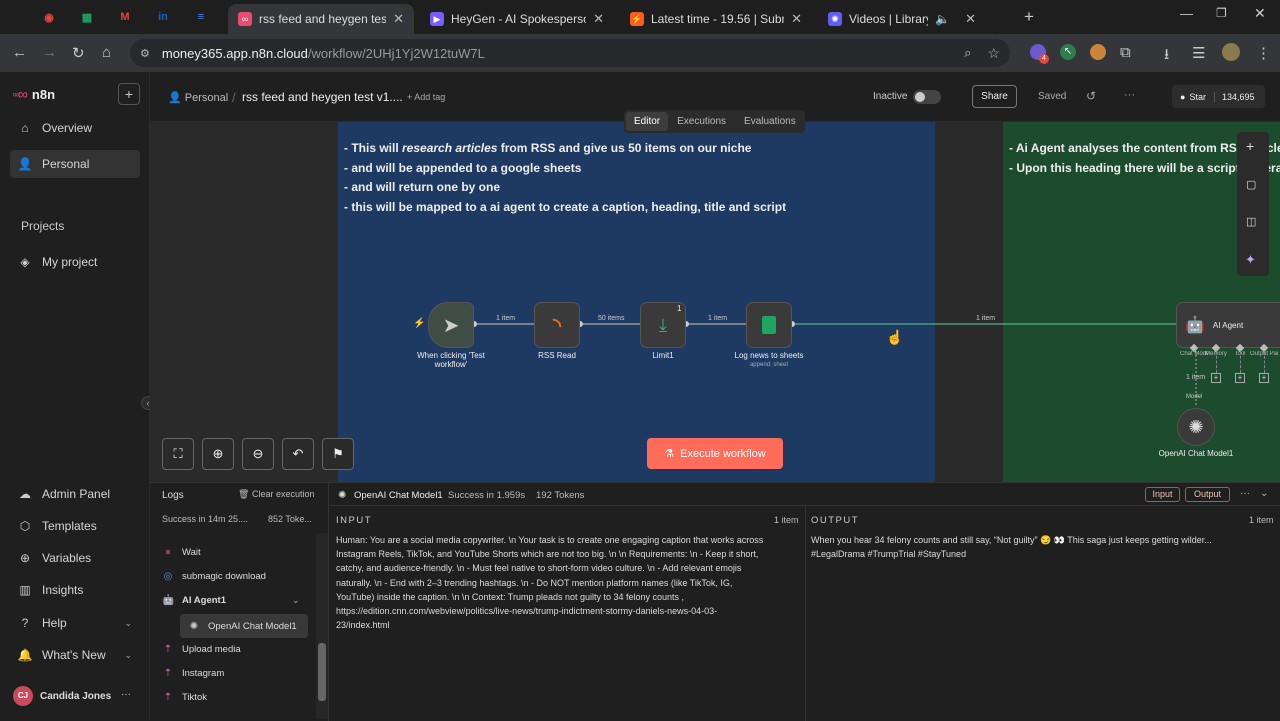  What do you see at coordinates (1186, 13) in the screenshot?
I see `minimize-icon: —` at bounding box center [1186, 13].